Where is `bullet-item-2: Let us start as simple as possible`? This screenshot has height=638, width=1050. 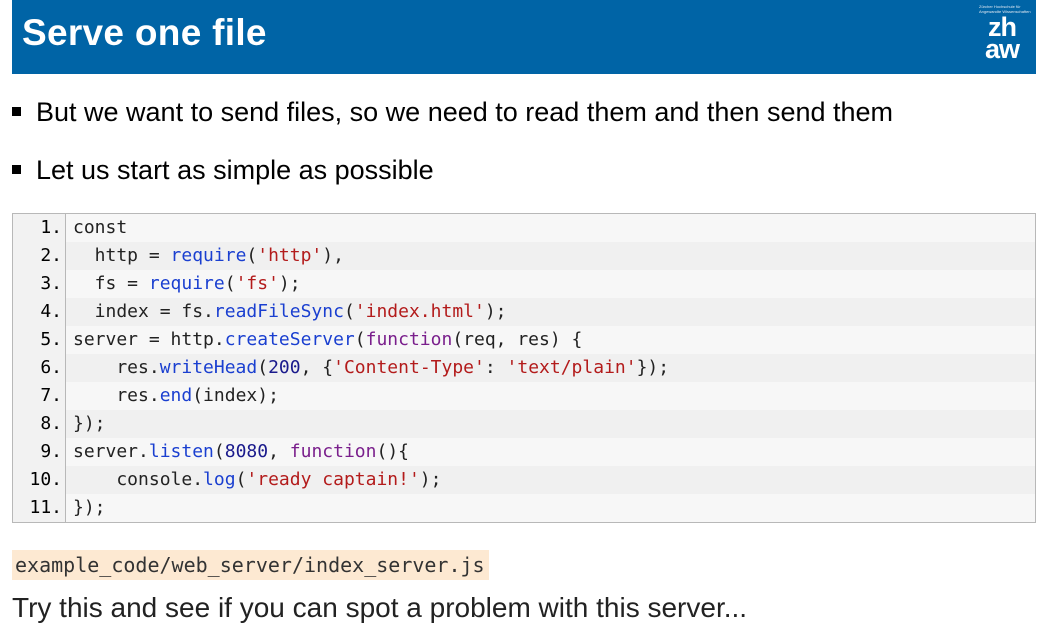 bullet-item-2: Let us start as simple as possible is located at coordinates (223, 170).